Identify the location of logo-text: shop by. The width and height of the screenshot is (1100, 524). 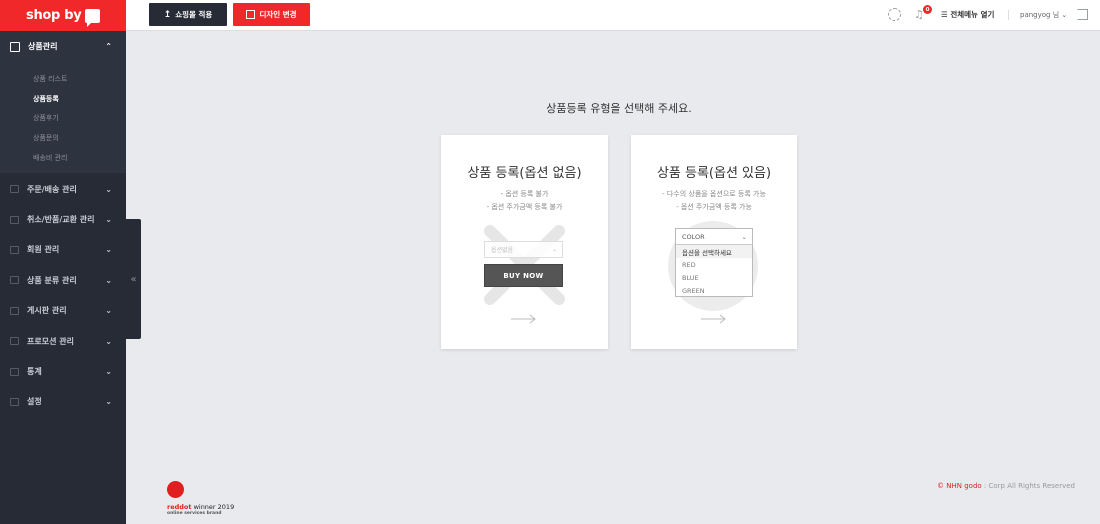
(54, 15).